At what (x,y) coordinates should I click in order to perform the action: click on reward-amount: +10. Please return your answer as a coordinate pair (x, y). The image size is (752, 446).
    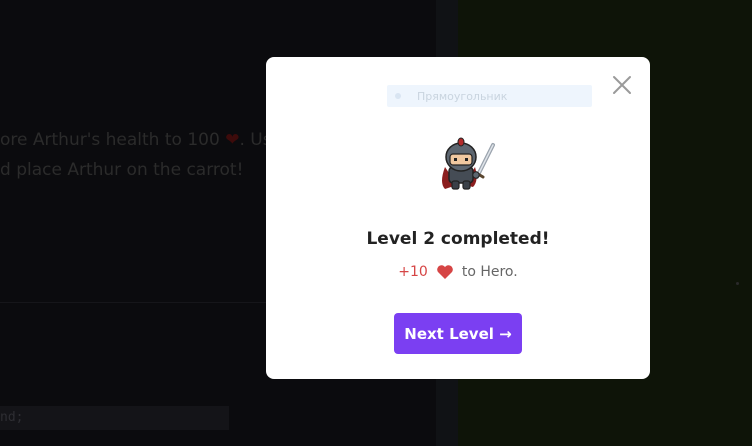
    Looking at the image, I should click on (413, 272).